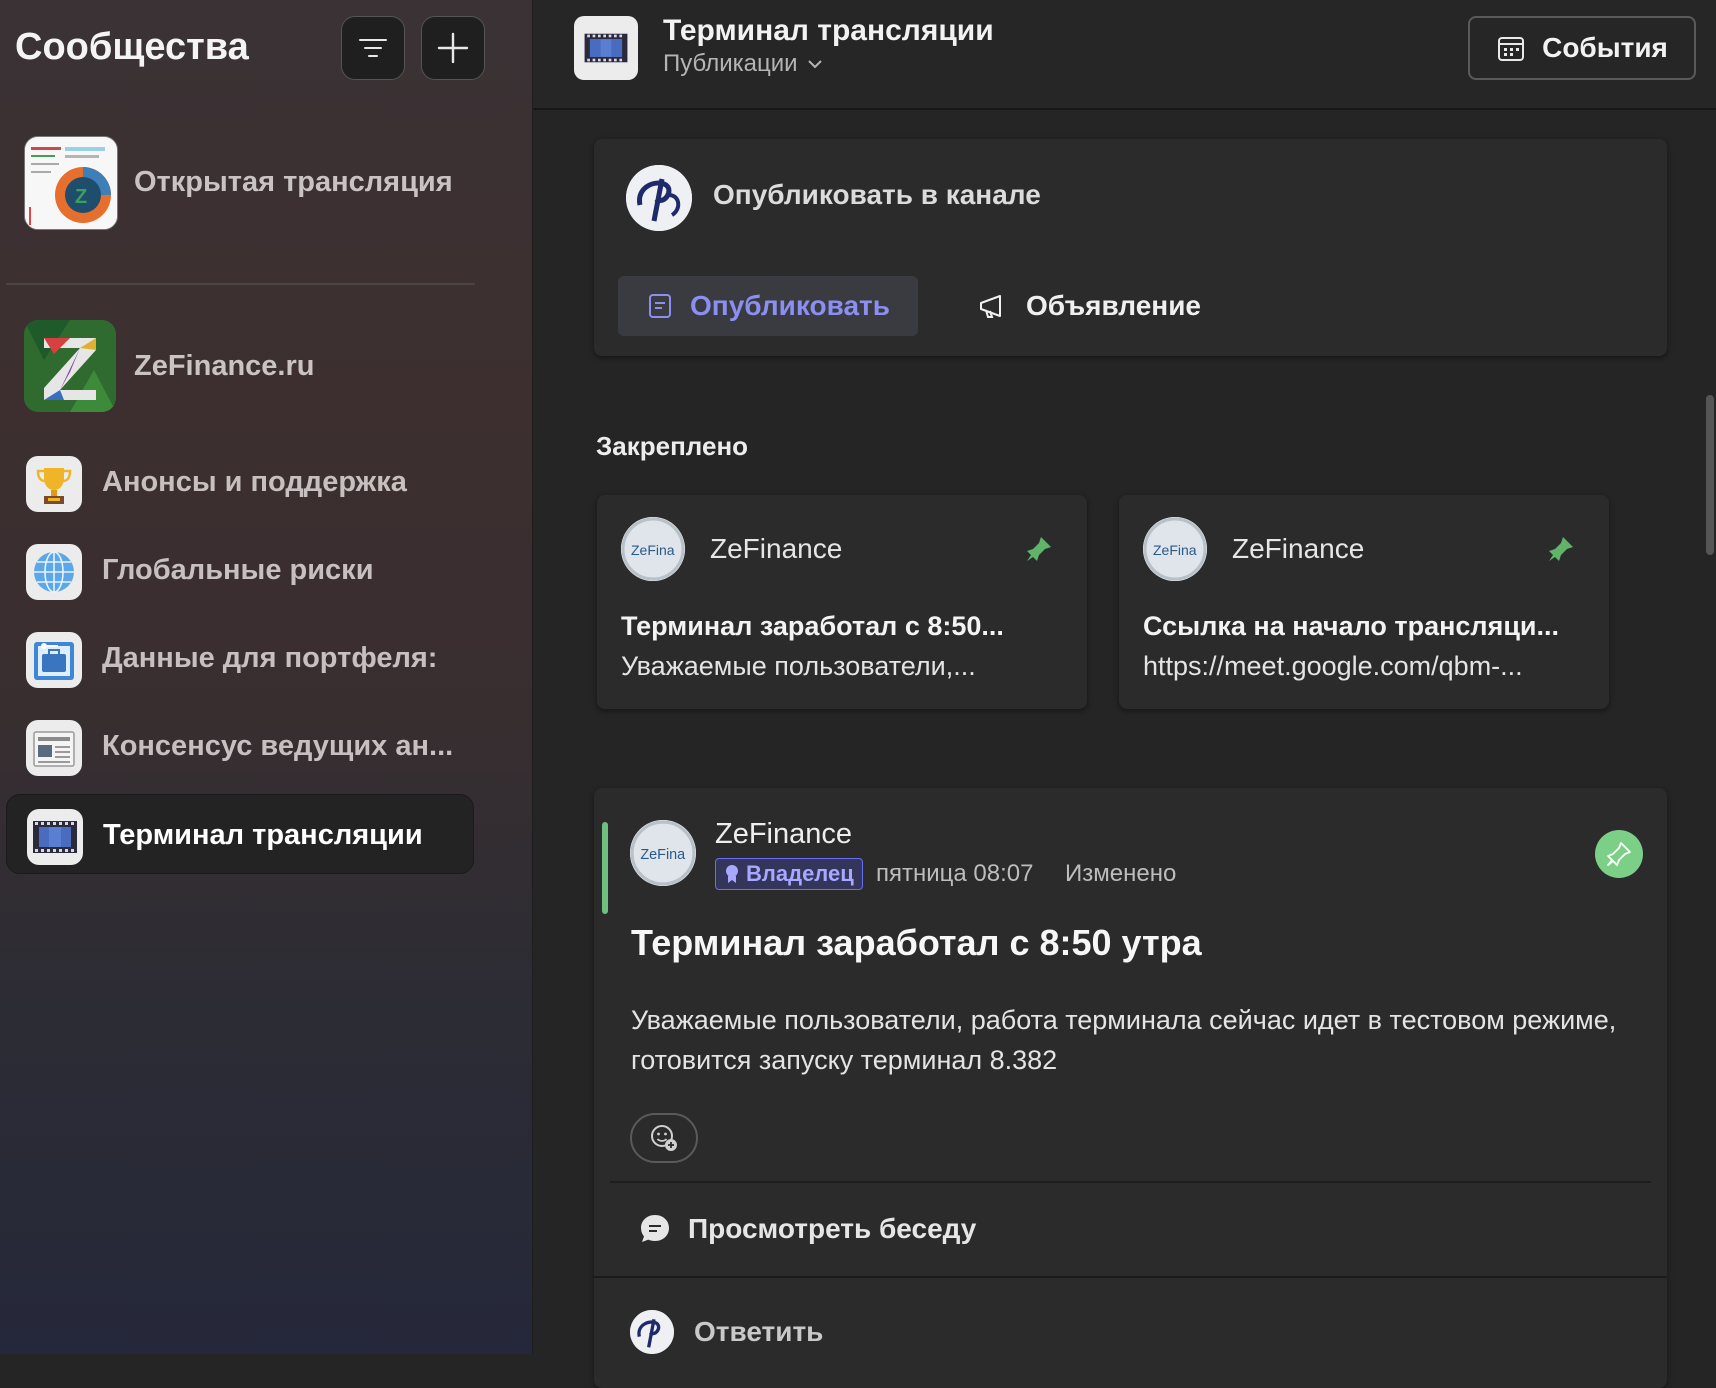 This screenshot has height=1388, width=1716. What do you see at coordinates (132, 47) in the screenshot?
I see `sidebar-title: Сообщества` at bounding box center [132, 47].